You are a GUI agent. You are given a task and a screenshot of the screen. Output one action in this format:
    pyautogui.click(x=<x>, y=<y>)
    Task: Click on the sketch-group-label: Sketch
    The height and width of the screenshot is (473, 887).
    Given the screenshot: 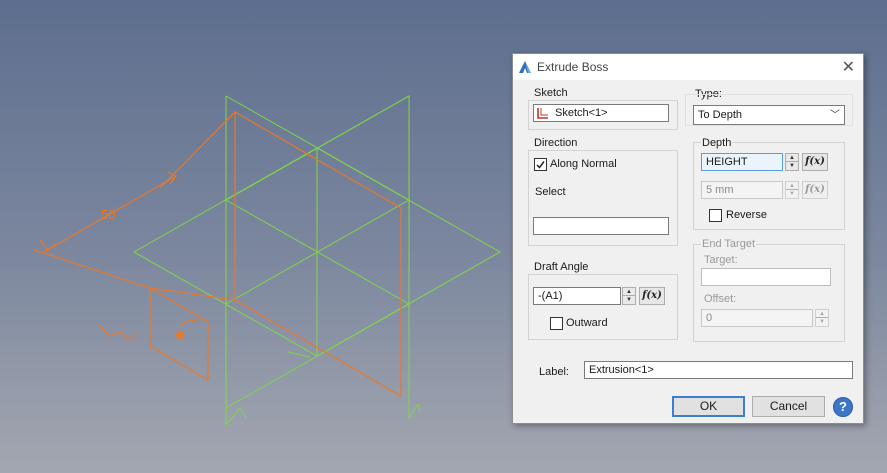 What is the action you would take?
    pyautogui.click(x=551, y=93)
    